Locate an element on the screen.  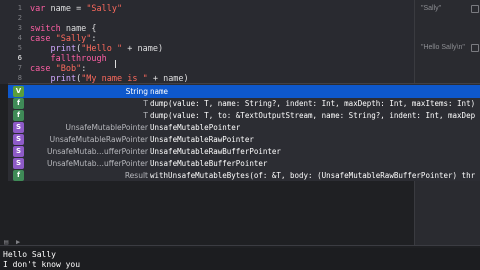
result-value: "Hello Sally\n" is located at coordinates (443, 47).